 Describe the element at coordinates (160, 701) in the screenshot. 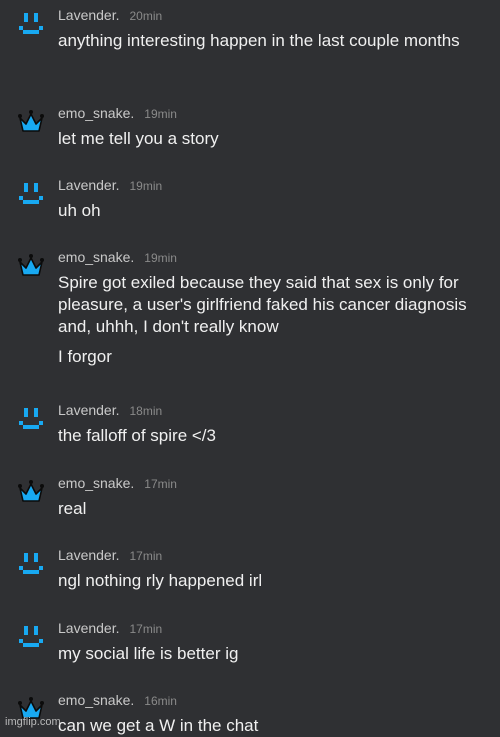

I see `timestamp: 16min` at that location.